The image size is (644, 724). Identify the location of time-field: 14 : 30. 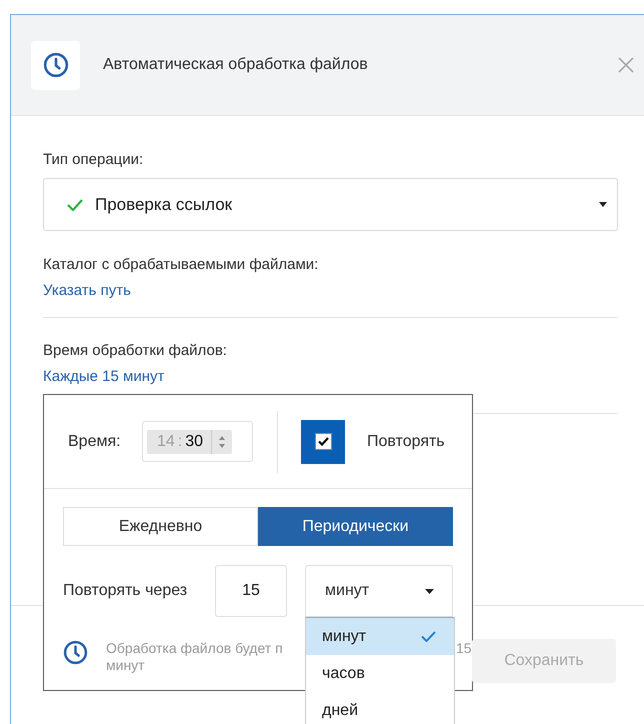
(197, 441).